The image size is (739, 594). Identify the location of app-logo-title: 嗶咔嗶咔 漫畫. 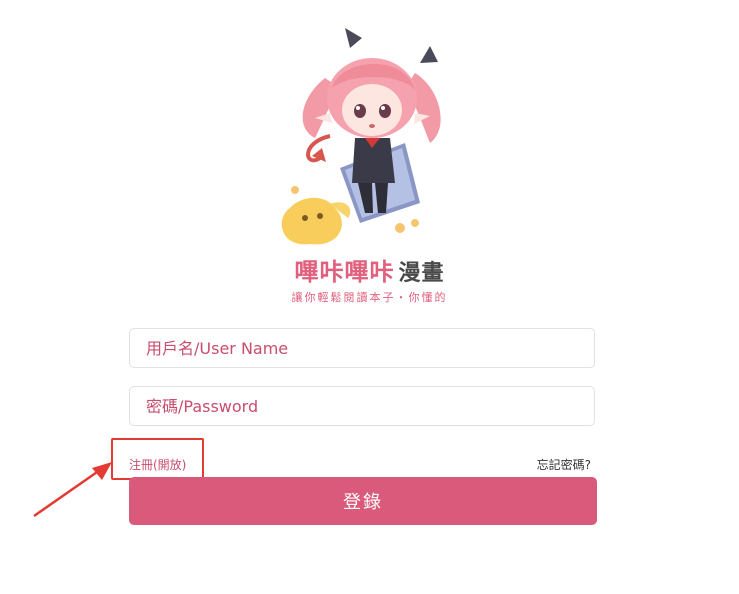
(369, 269).